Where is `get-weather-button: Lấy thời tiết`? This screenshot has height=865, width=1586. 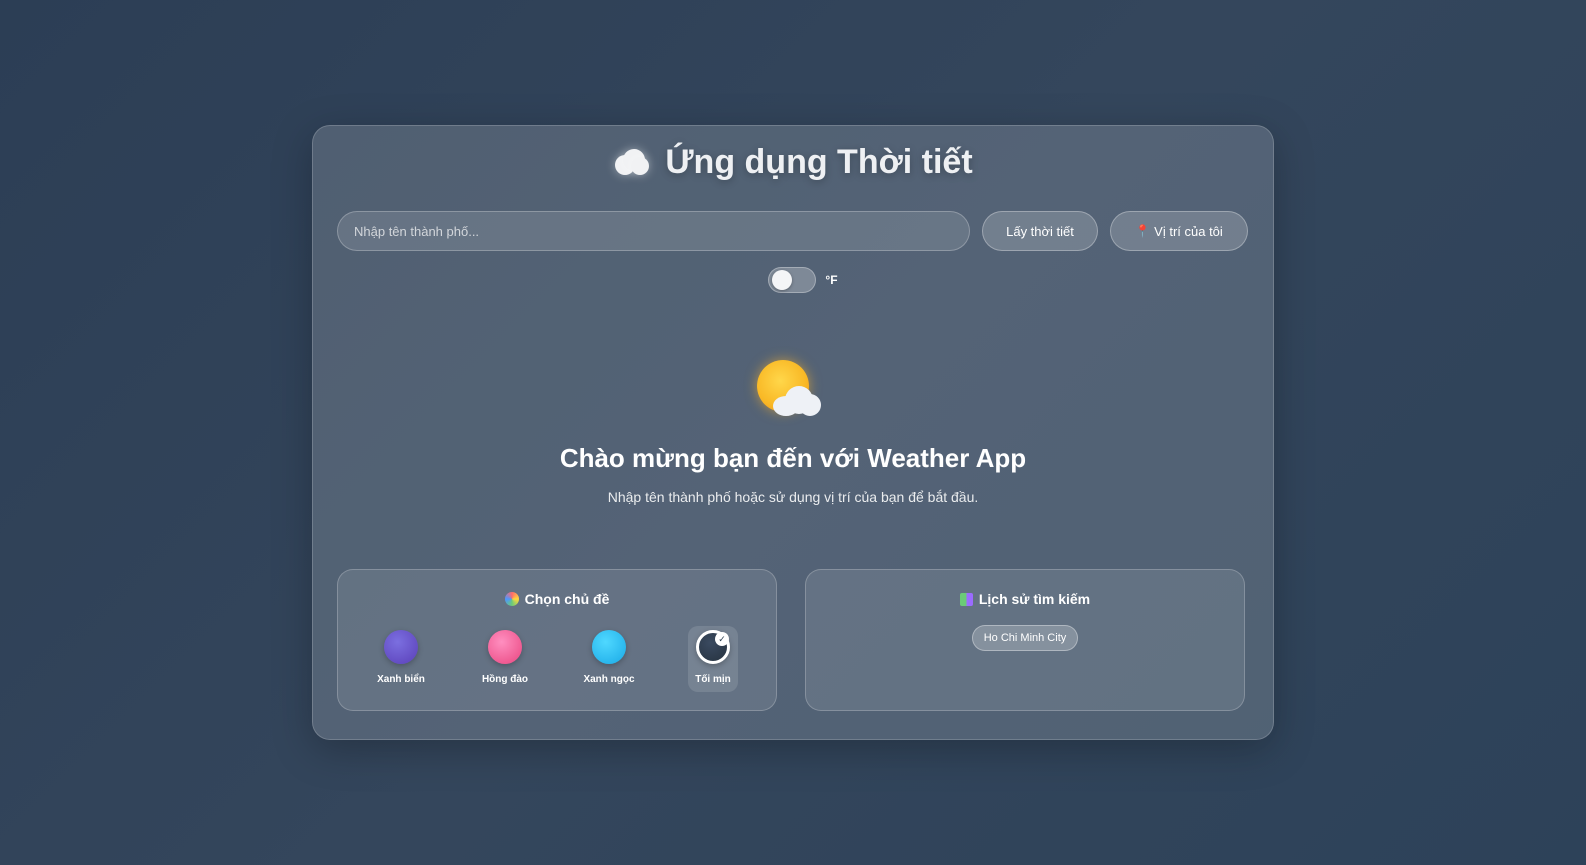
get-weather-button: Lấy thời tiết is located at coordinates (1040, 231).